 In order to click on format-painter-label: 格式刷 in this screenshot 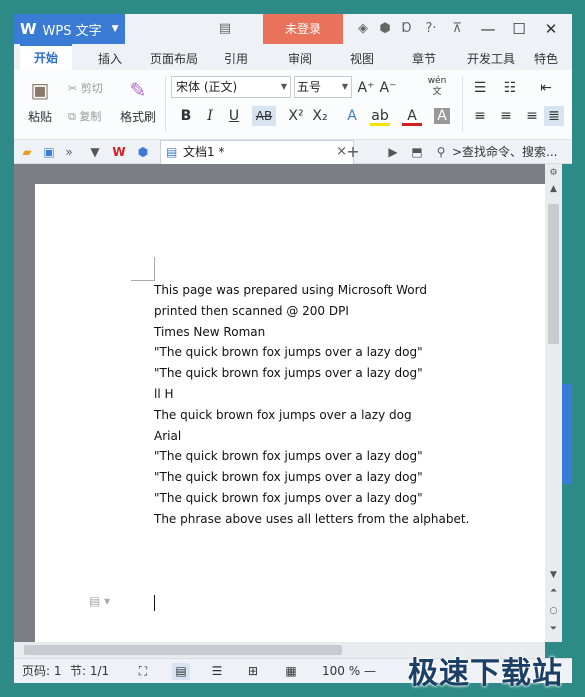, I will do `click(137, 117)`.